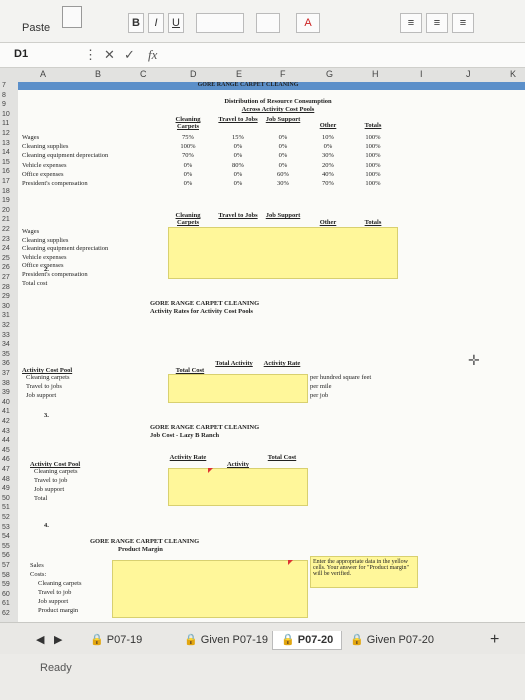  I want to click on sec1-cell: 75%, so click(188, 137).